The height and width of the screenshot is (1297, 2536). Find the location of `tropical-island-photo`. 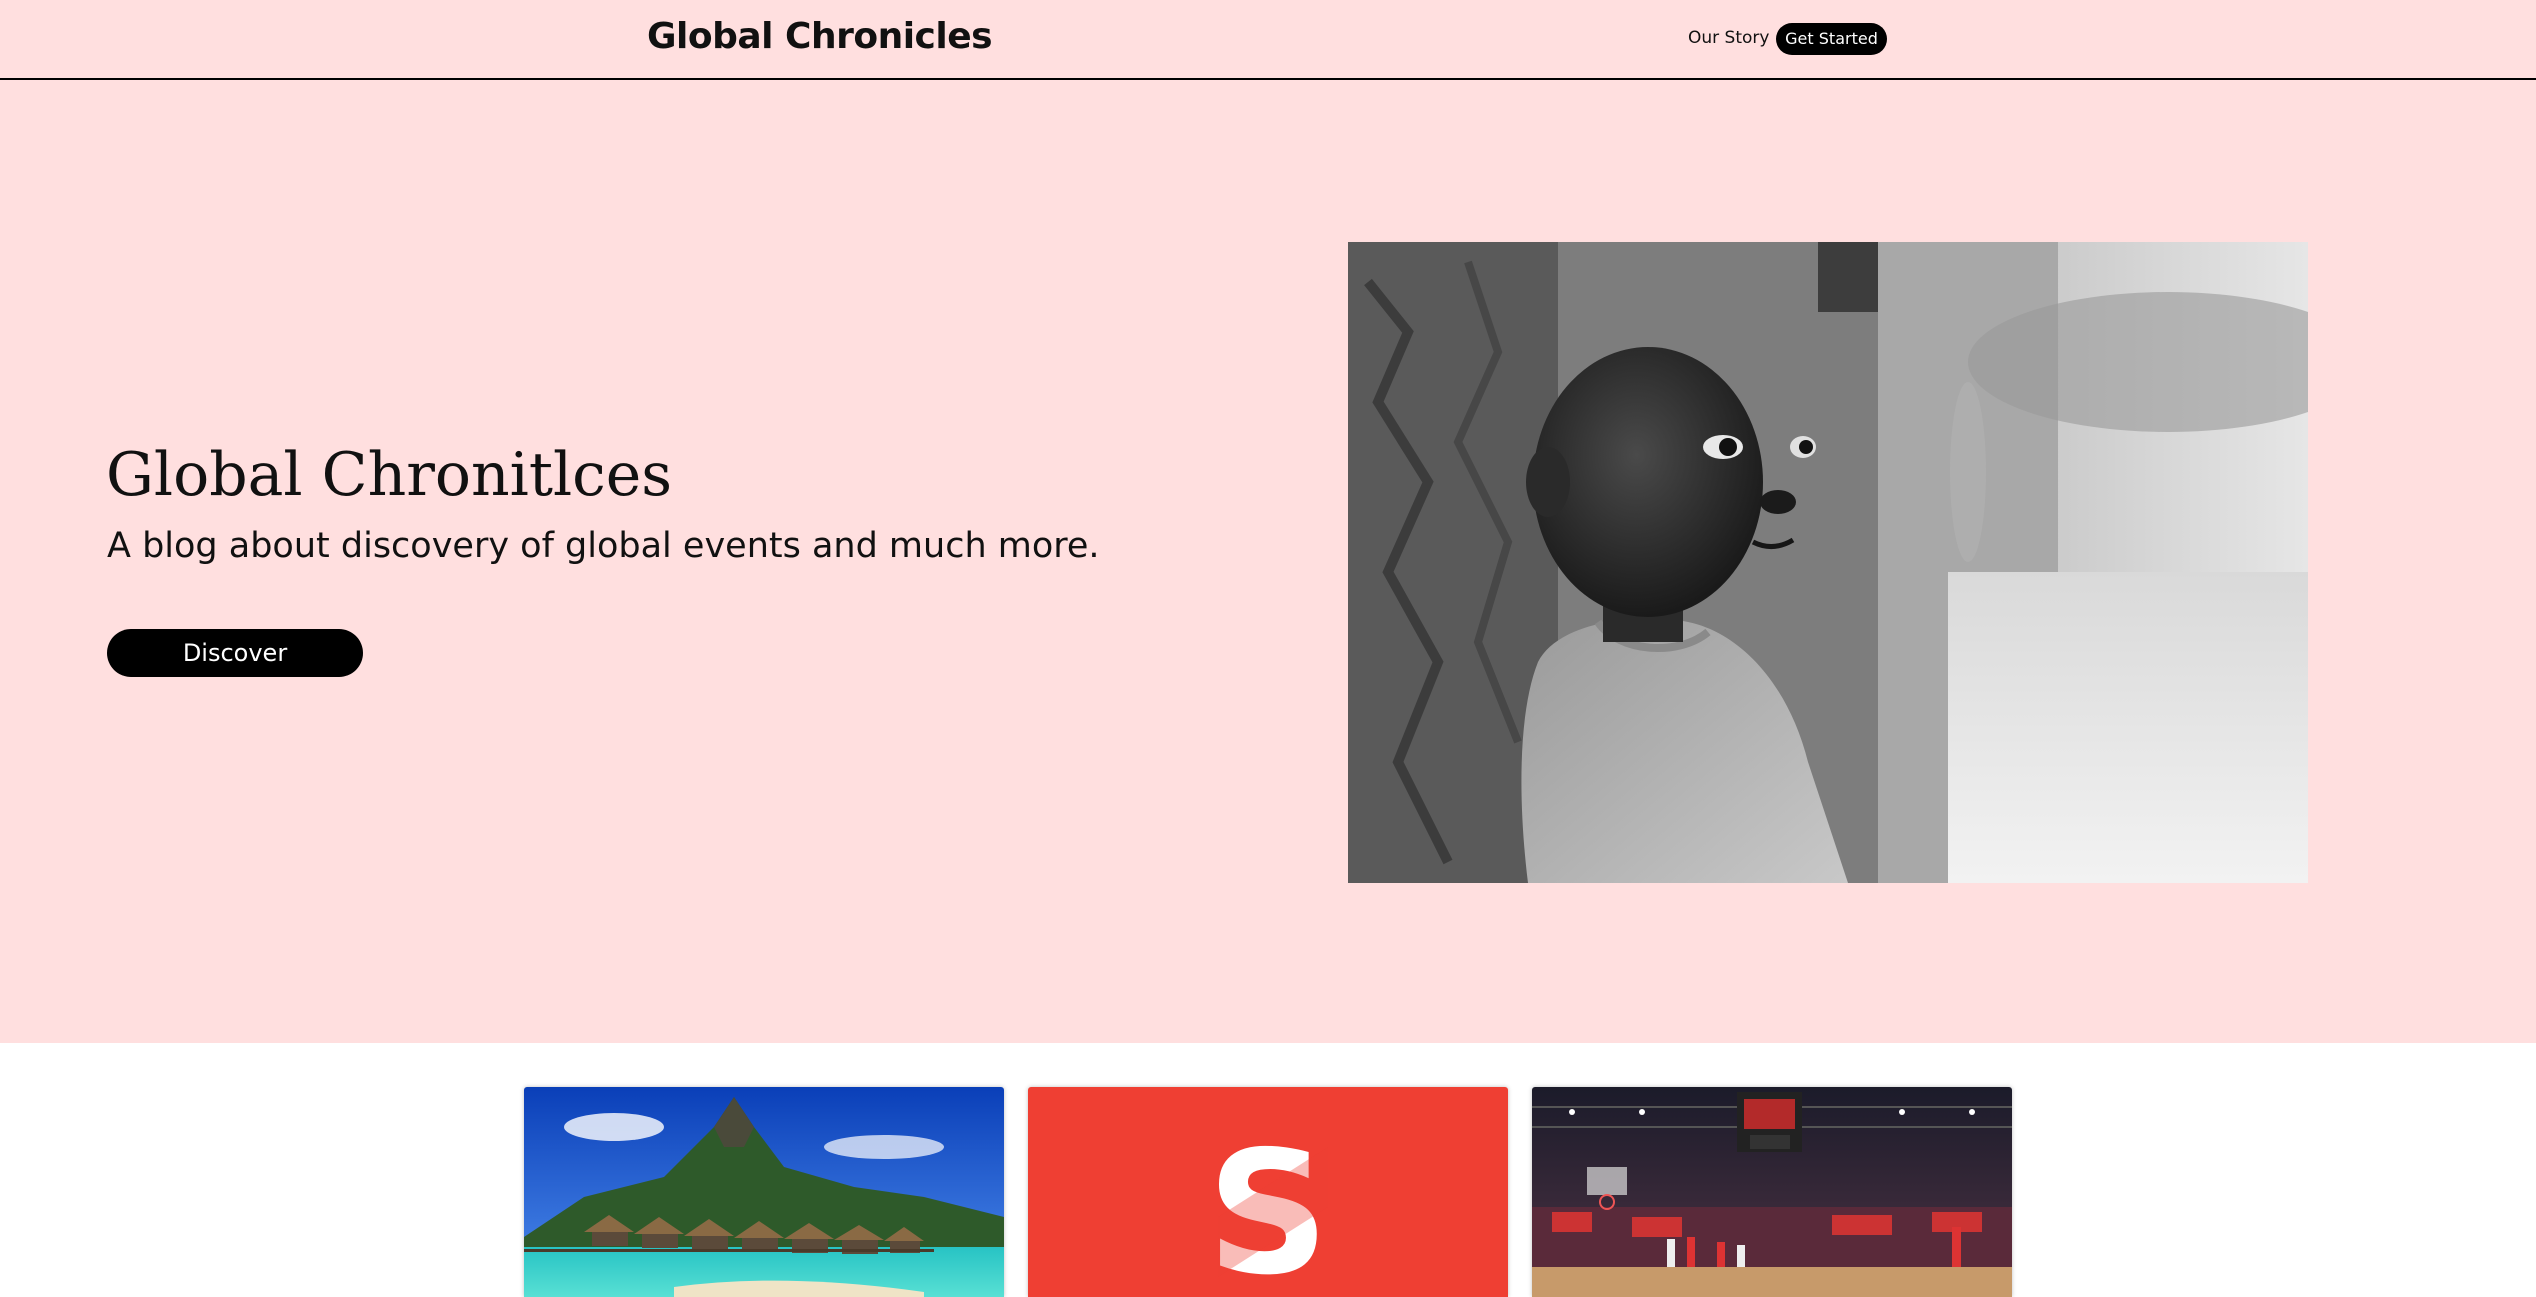

tropical-island-photo is located at coordinates (764, 1192).